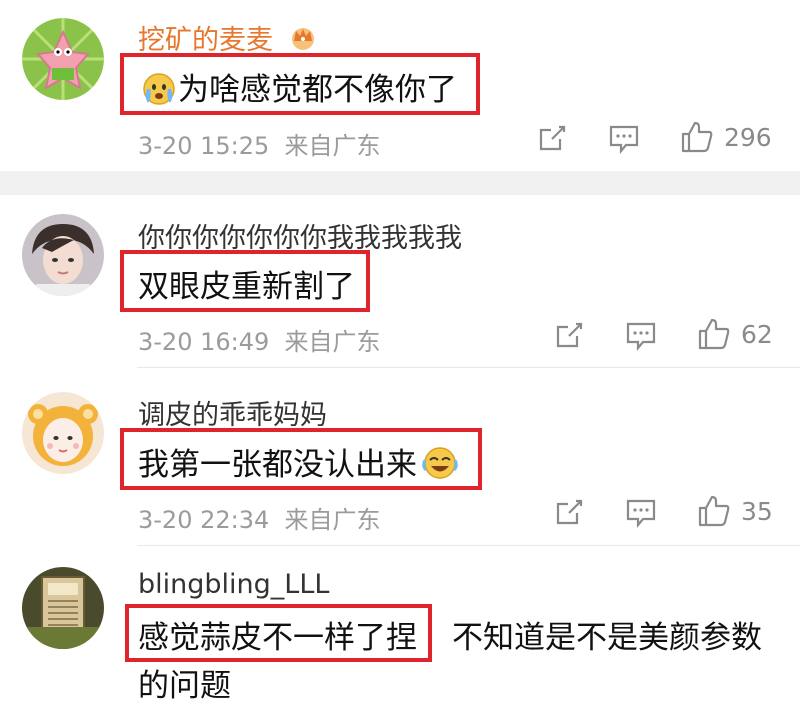 The image size is (800, 710). Describe the element at coordinates (259, 342) in the screenshot. I see `comment-meta: 3-20 16:49 来自广东` at that location.